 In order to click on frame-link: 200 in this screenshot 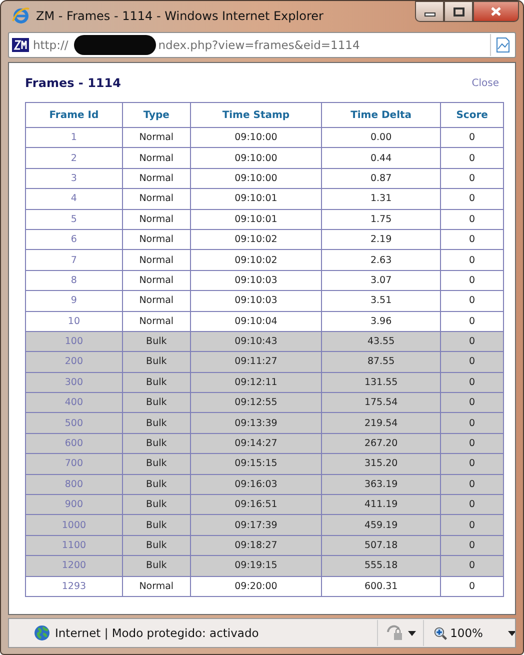, I will do `click(74, 362)`.